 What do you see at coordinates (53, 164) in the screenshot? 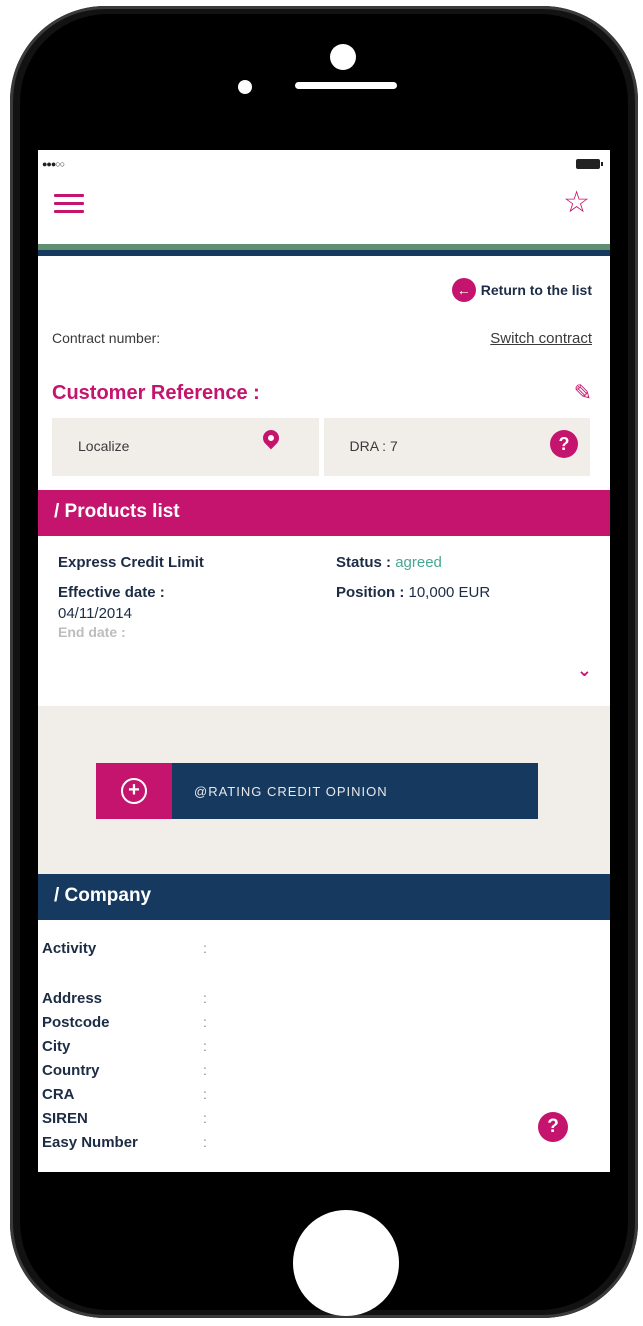
I see `signal-icon: ●●●○○` at bounding box center [53, 164].